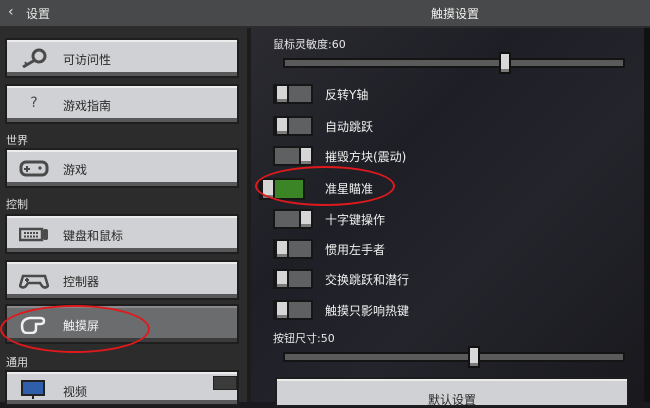 The width and height of the screenshot is (650, 408). Describe the element at coordinates (355, 250) in the screenshot. I see `toggle-label: 惯用左手者` at that location.